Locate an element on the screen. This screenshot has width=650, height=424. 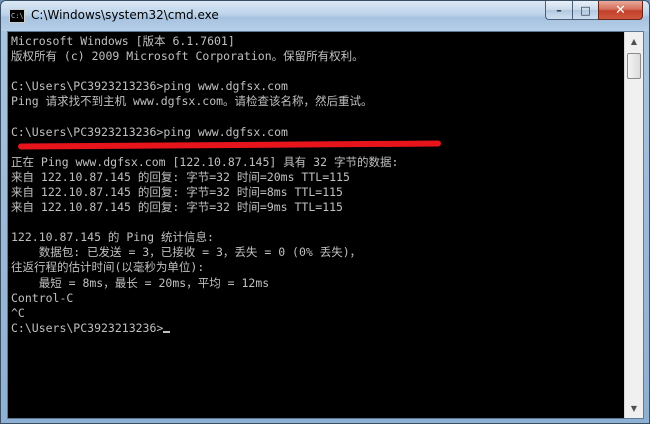
console-line-error: Ping 请求找不到主机 www.dgfsx.com。请检查该名称，然后重试。 is located at coordinates (192, 101).